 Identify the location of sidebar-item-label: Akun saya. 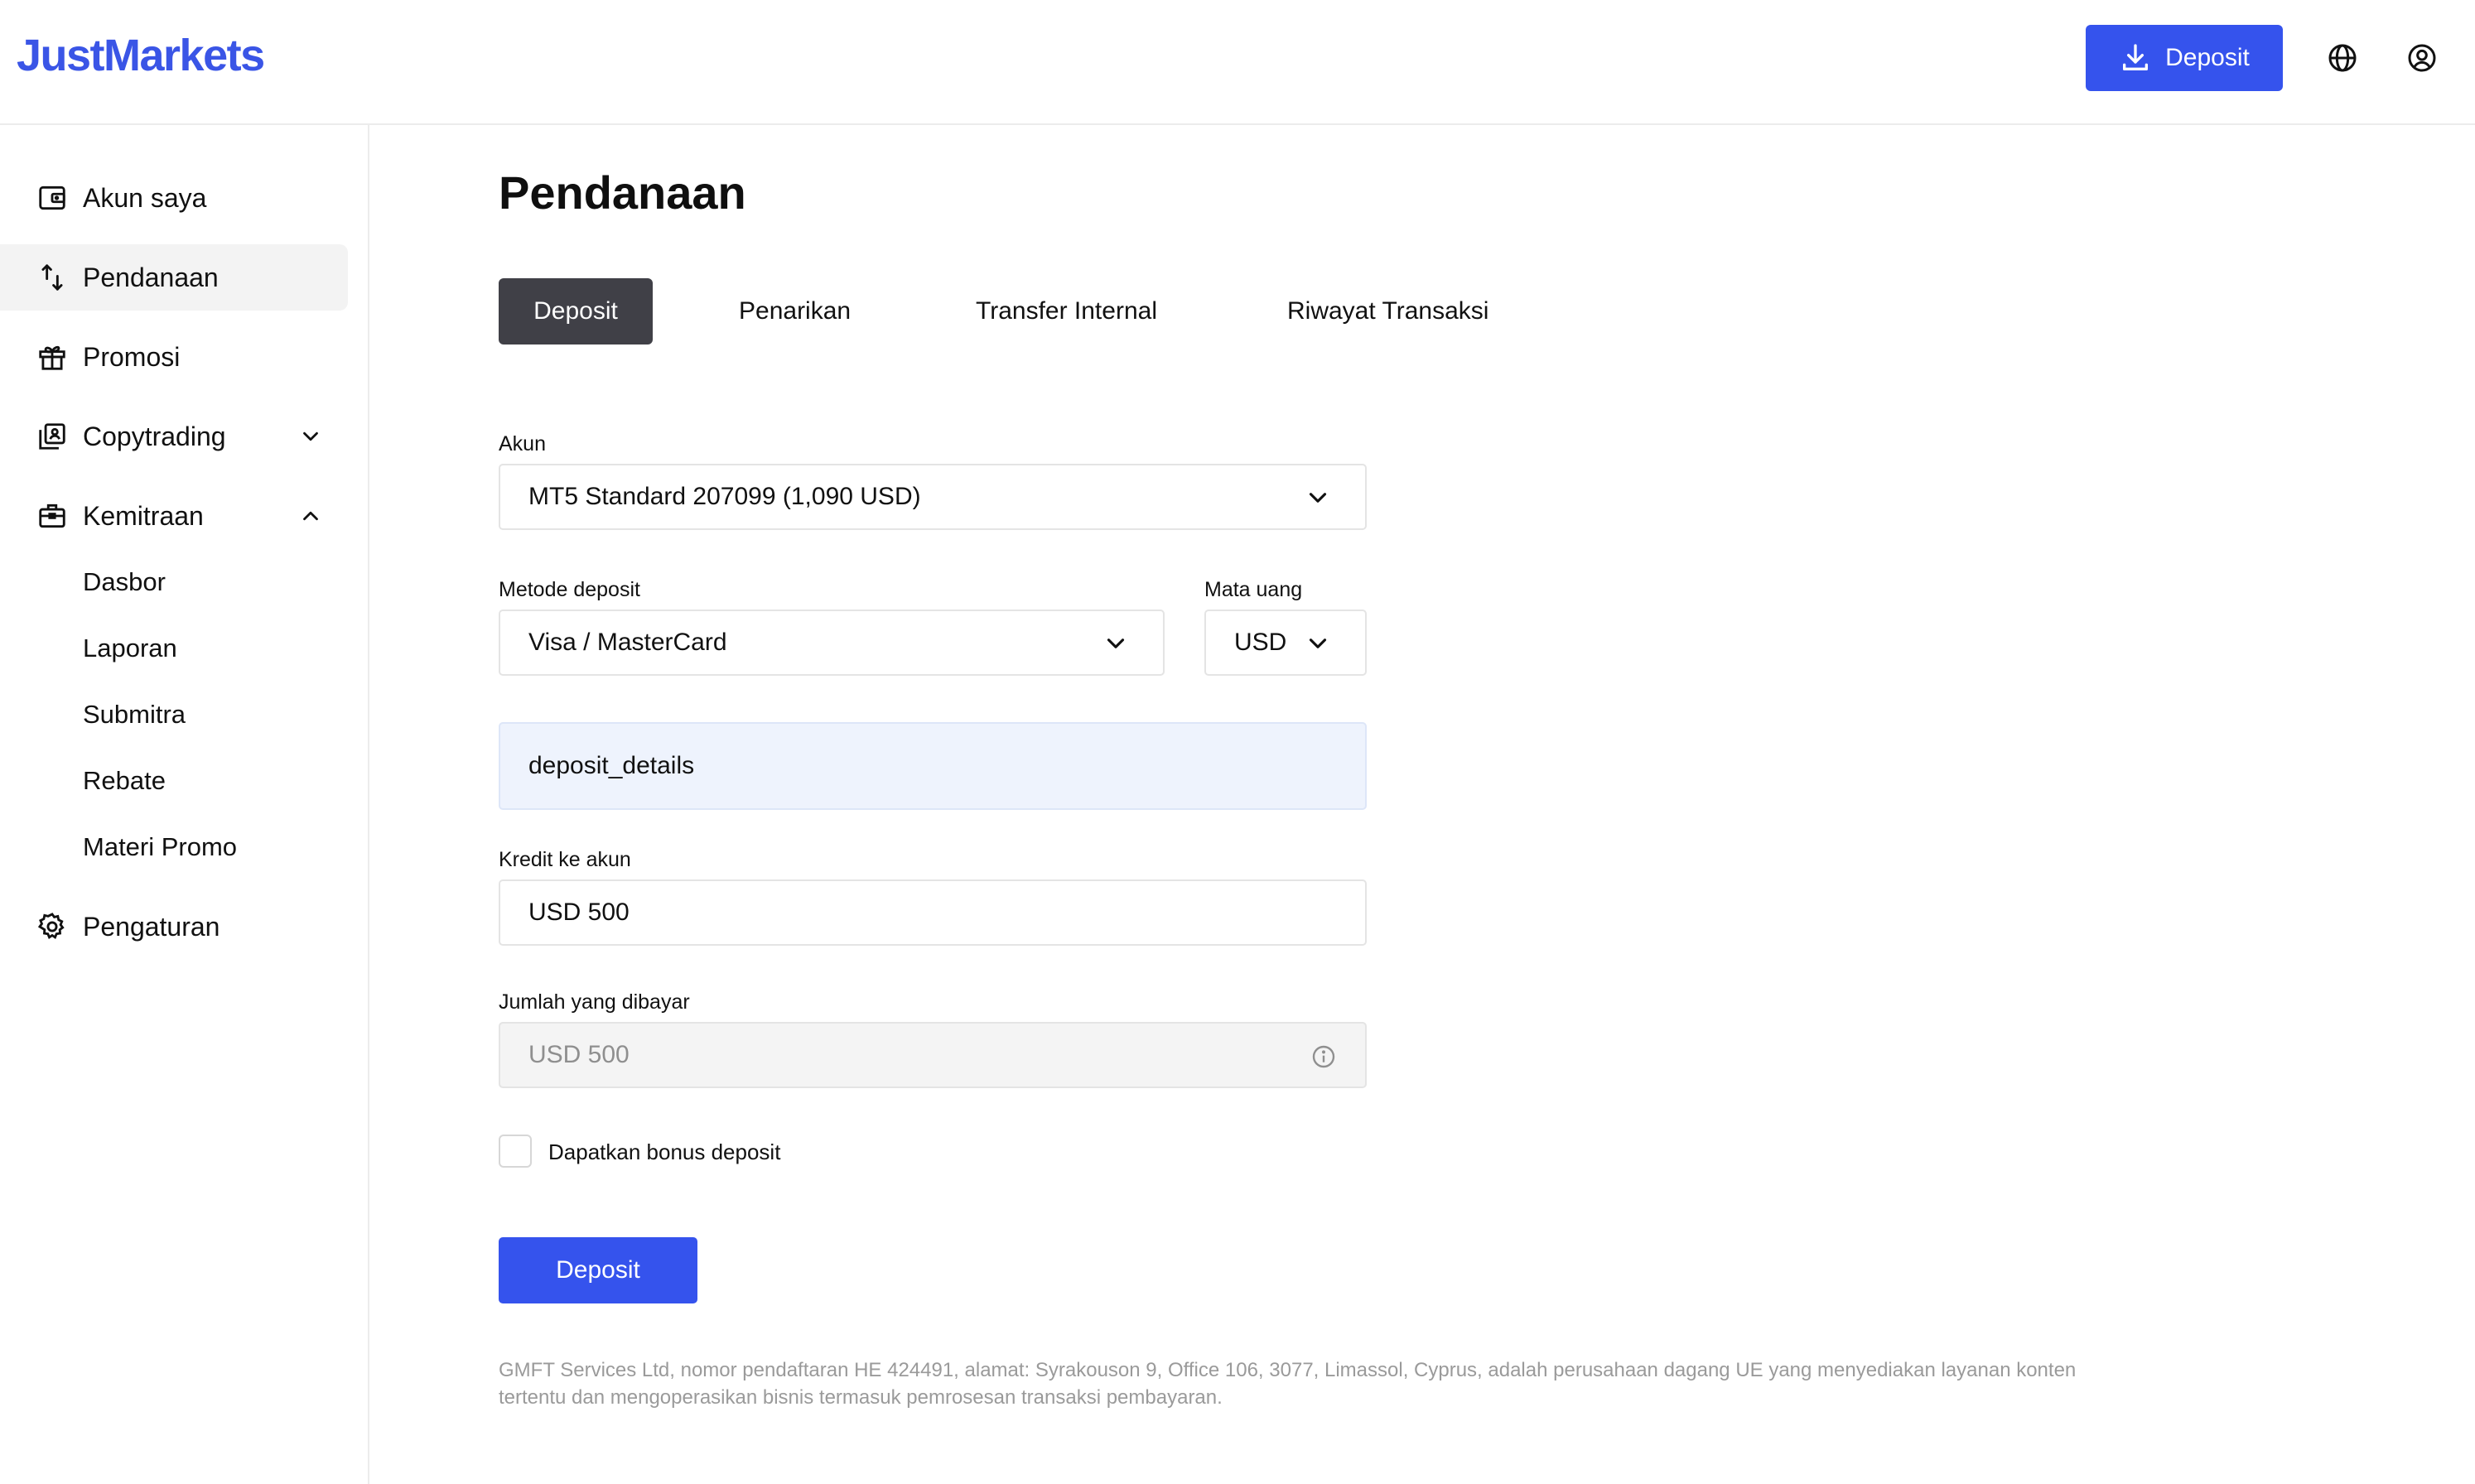
(145, 197).